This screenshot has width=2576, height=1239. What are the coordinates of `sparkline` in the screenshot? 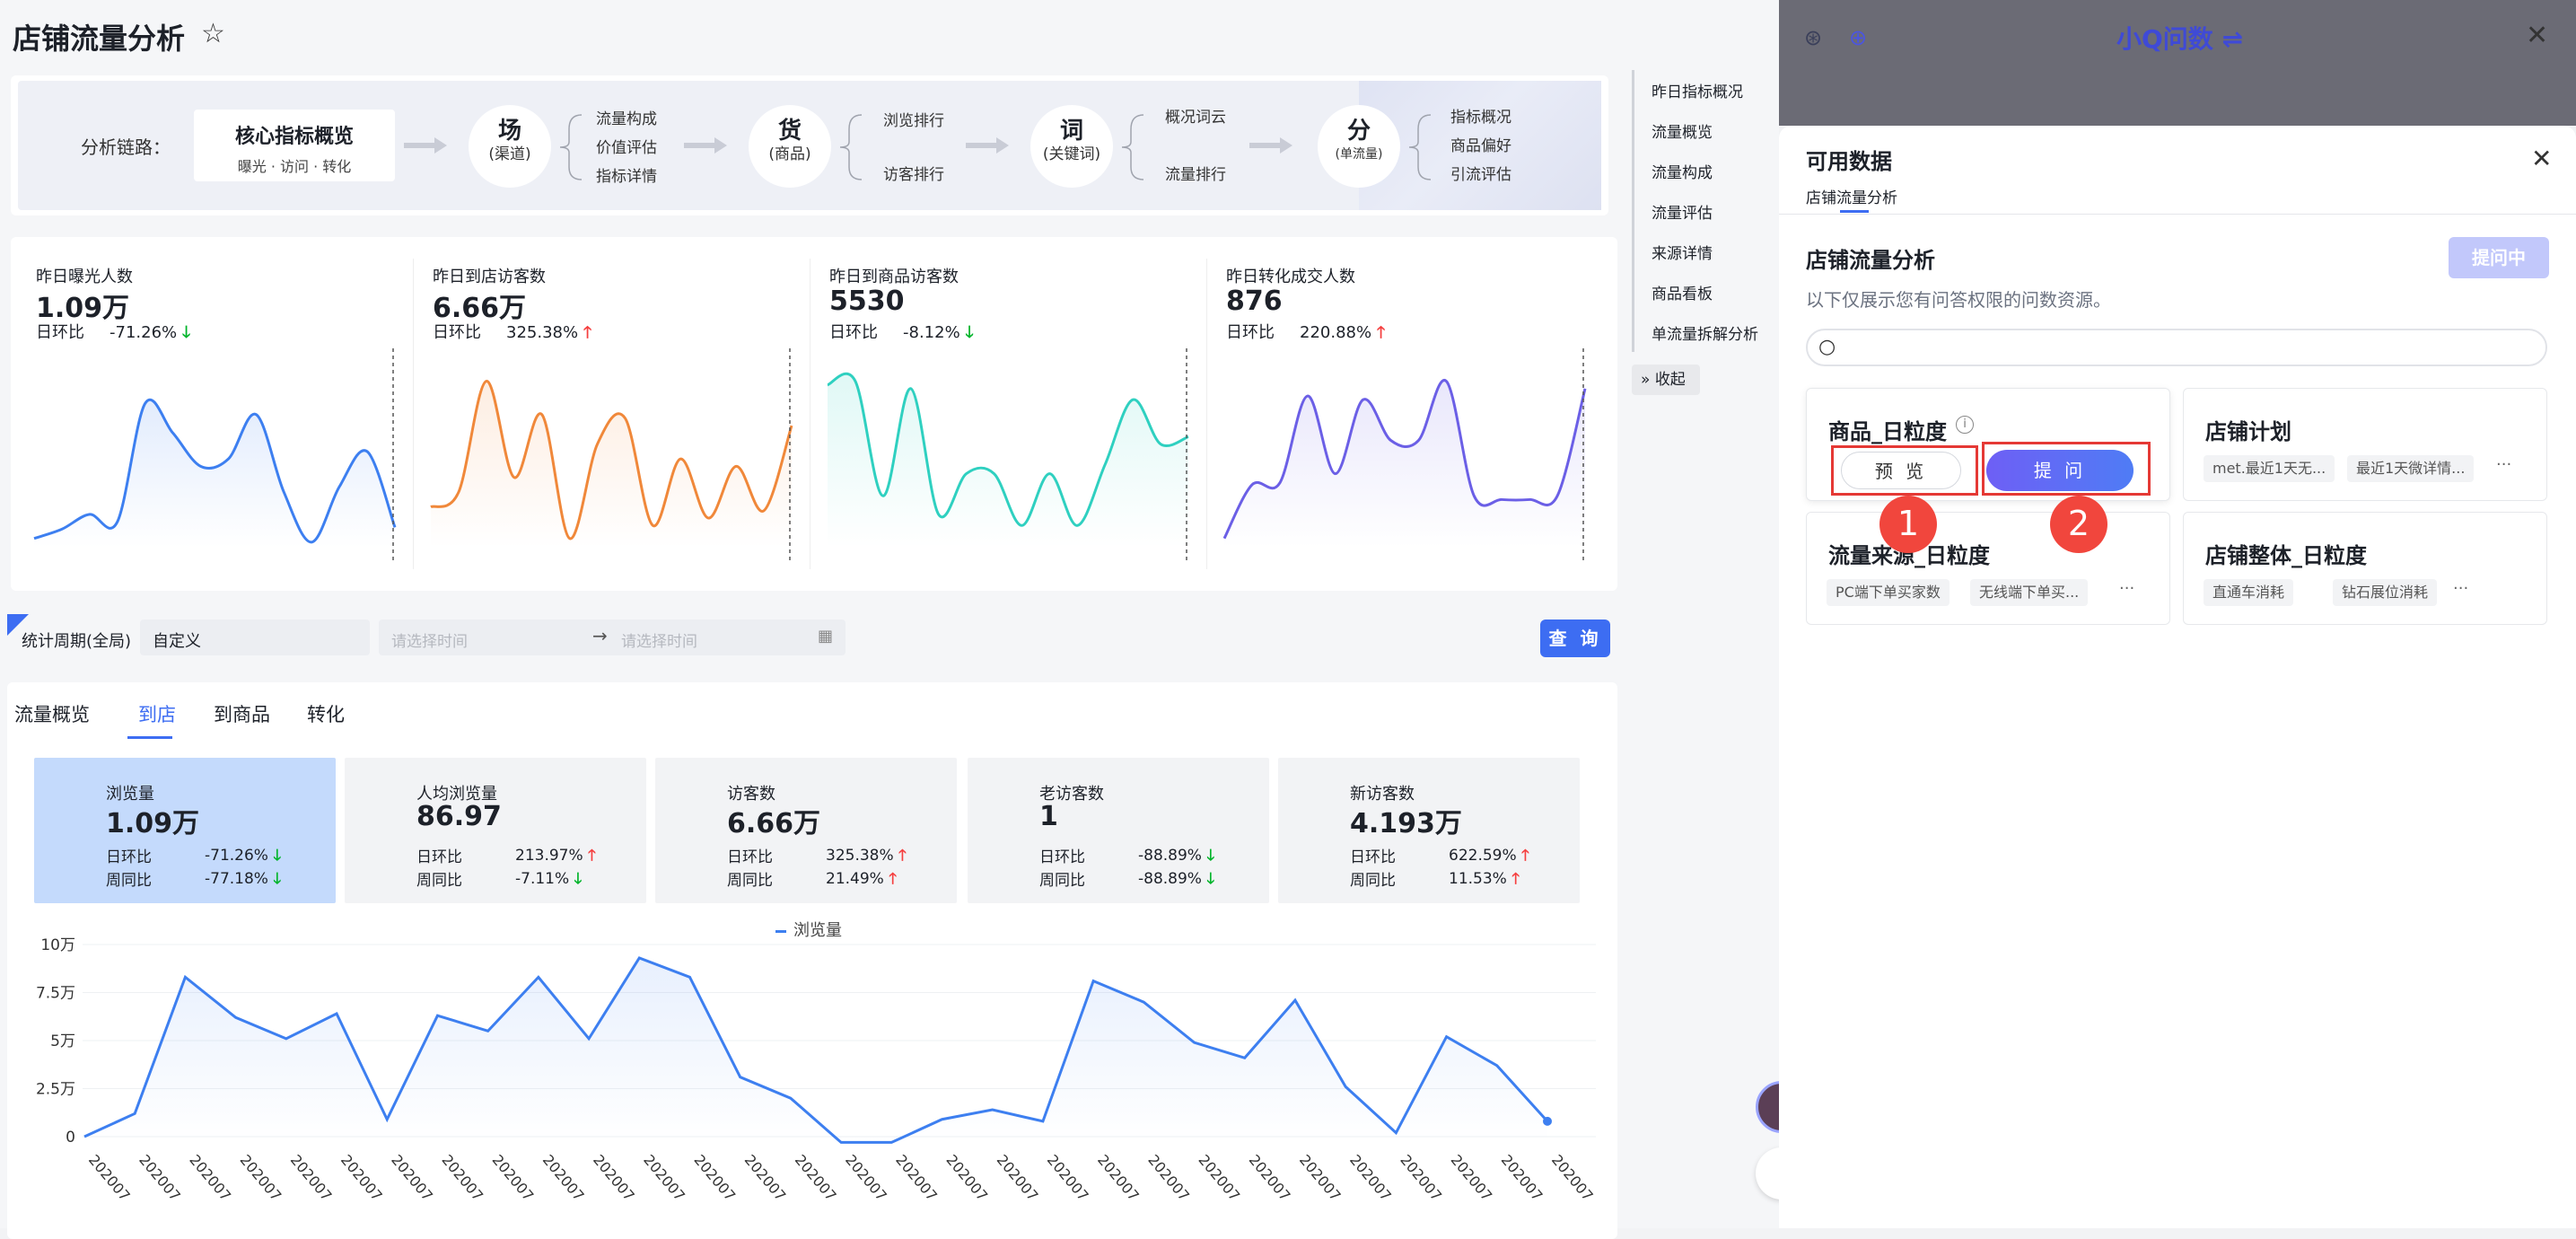 It's located at (1008, 454).